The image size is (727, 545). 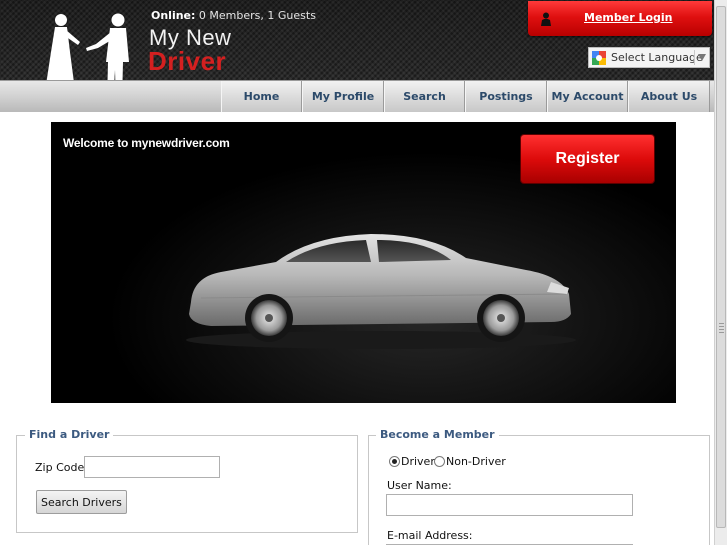 I want to click on language-select: Select Language, so click(x=649, y=57).